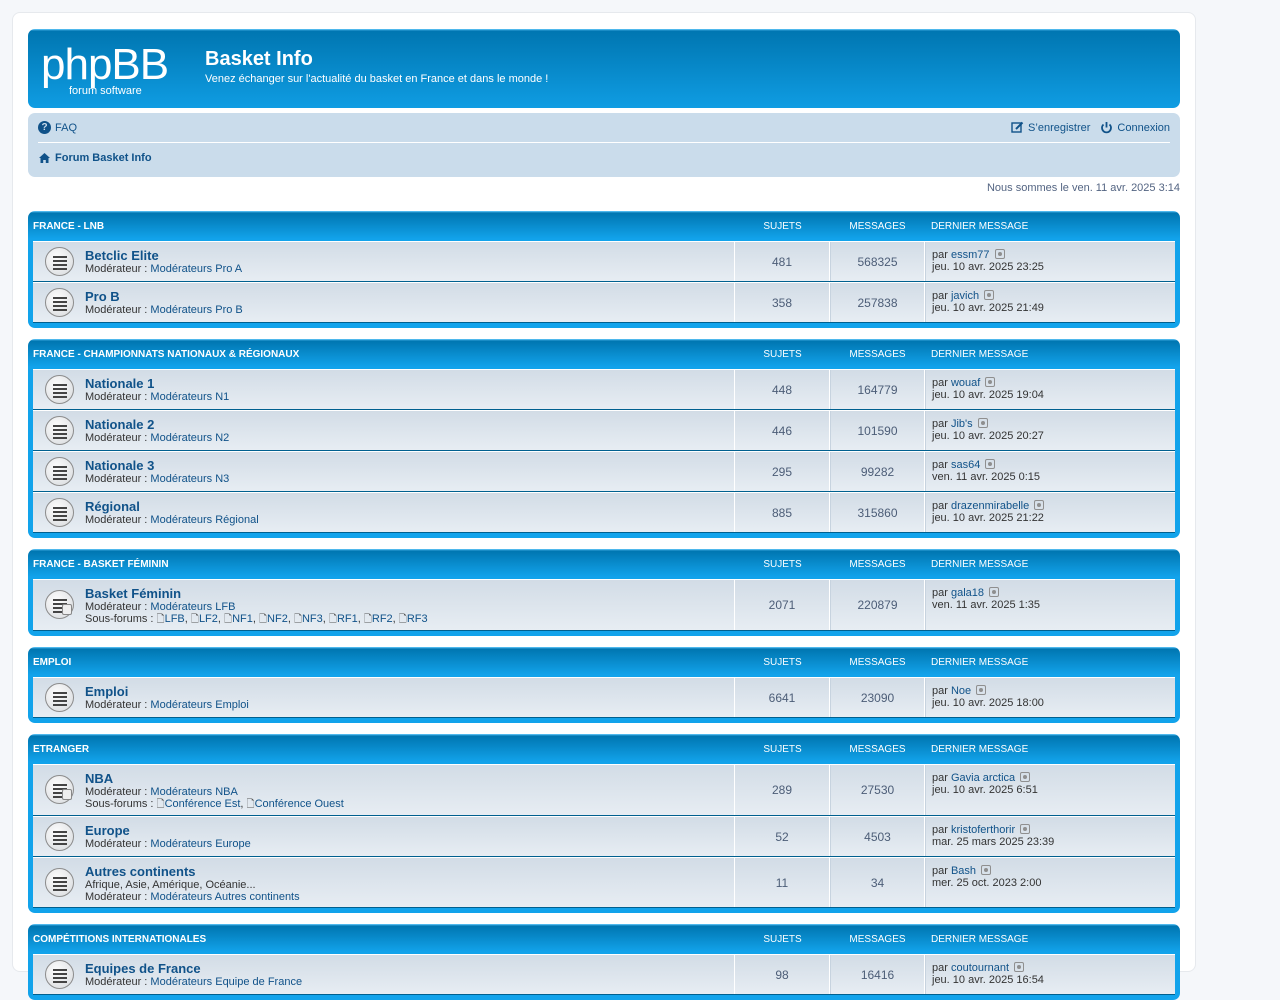 The width and height of the screenshot is (1280, 1000). Describe the element at coordinates (877, 430) in the screenshot. I see `posts-count: 101590` at that location.